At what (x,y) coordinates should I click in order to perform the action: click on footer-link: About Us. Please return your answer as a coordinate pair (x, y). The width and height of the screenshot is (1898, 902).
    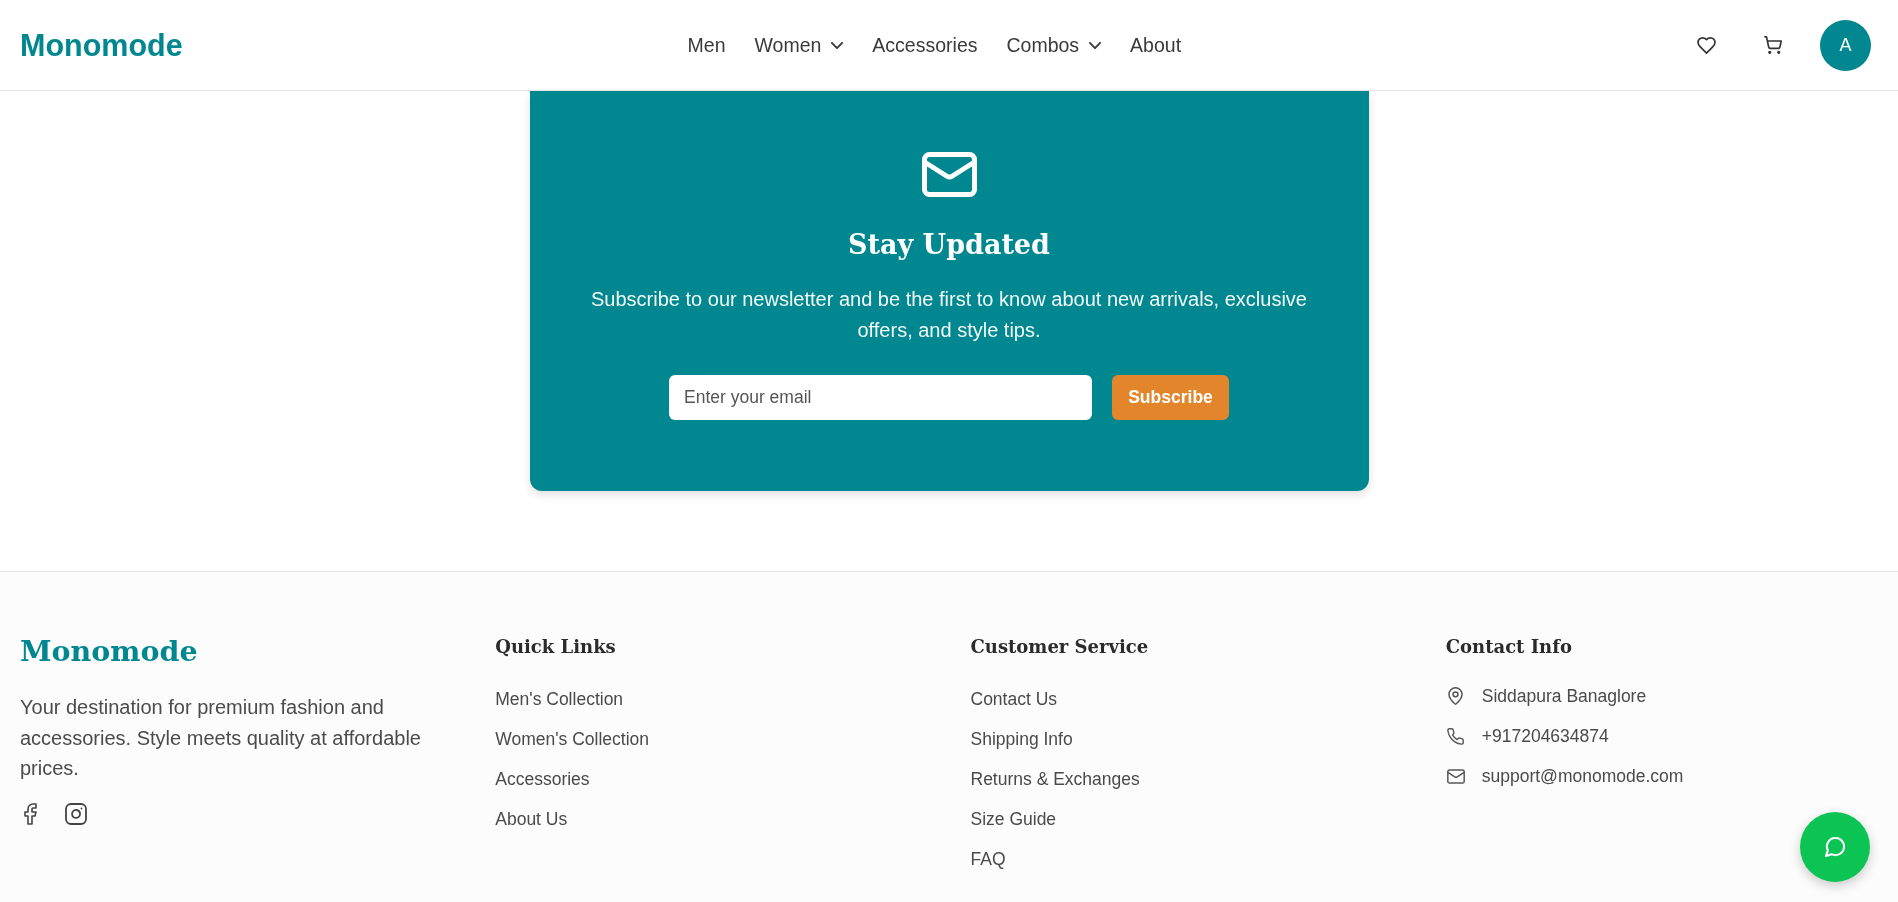
    Looking at the image, I should click on (531, 819).